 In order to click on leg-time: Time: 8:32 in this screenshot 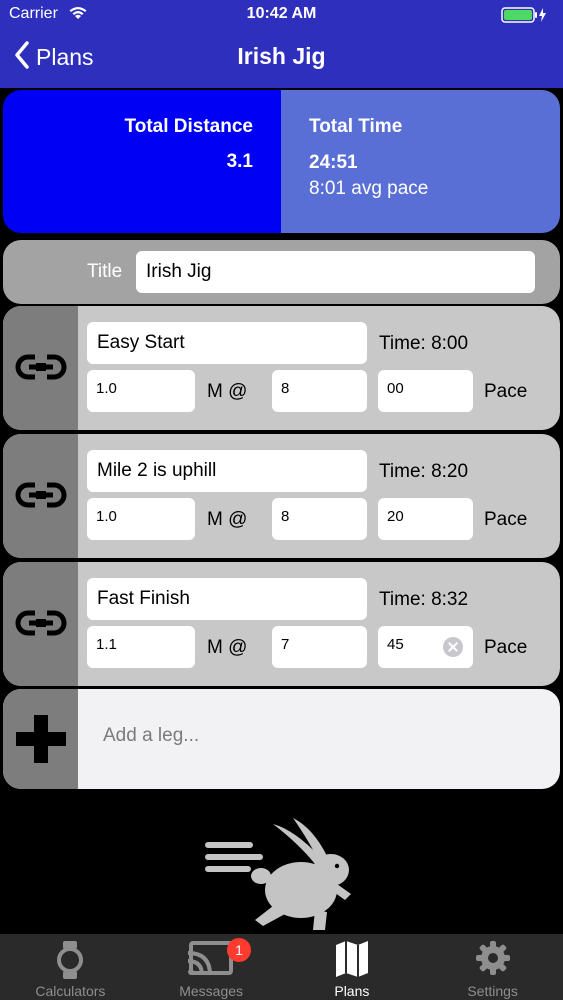, I will do `click(424, 599)`.